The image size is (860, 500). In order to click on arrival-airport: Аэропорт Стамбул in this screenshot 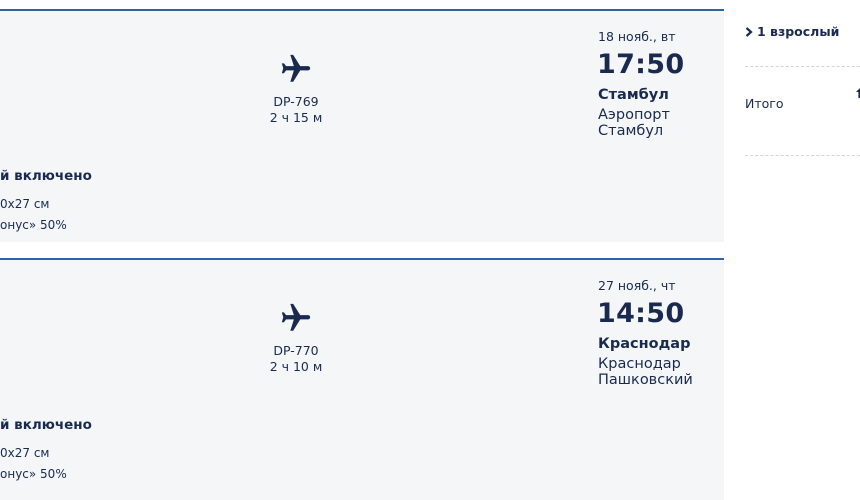, I will do `click(658, 123)`.